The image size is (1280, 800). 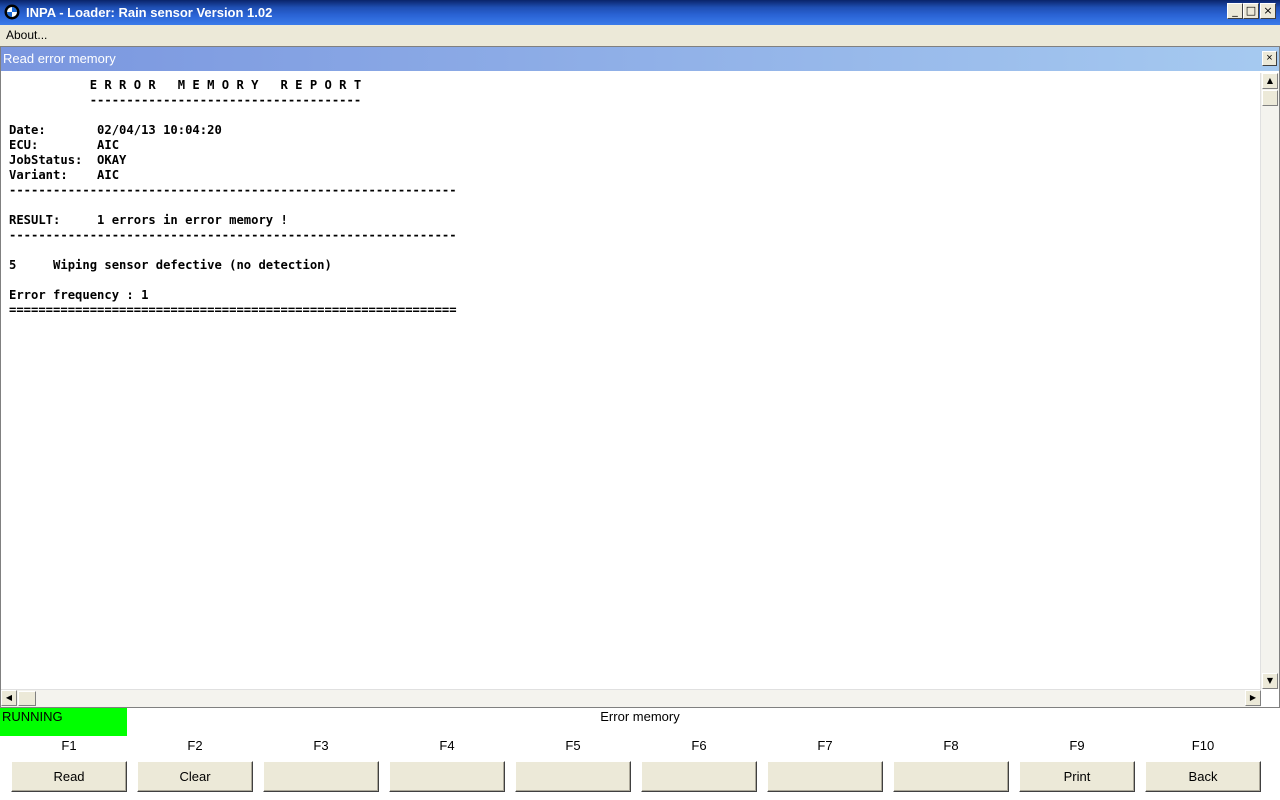 I want to click on fkey-label: F4, so click(x=447, y=745).